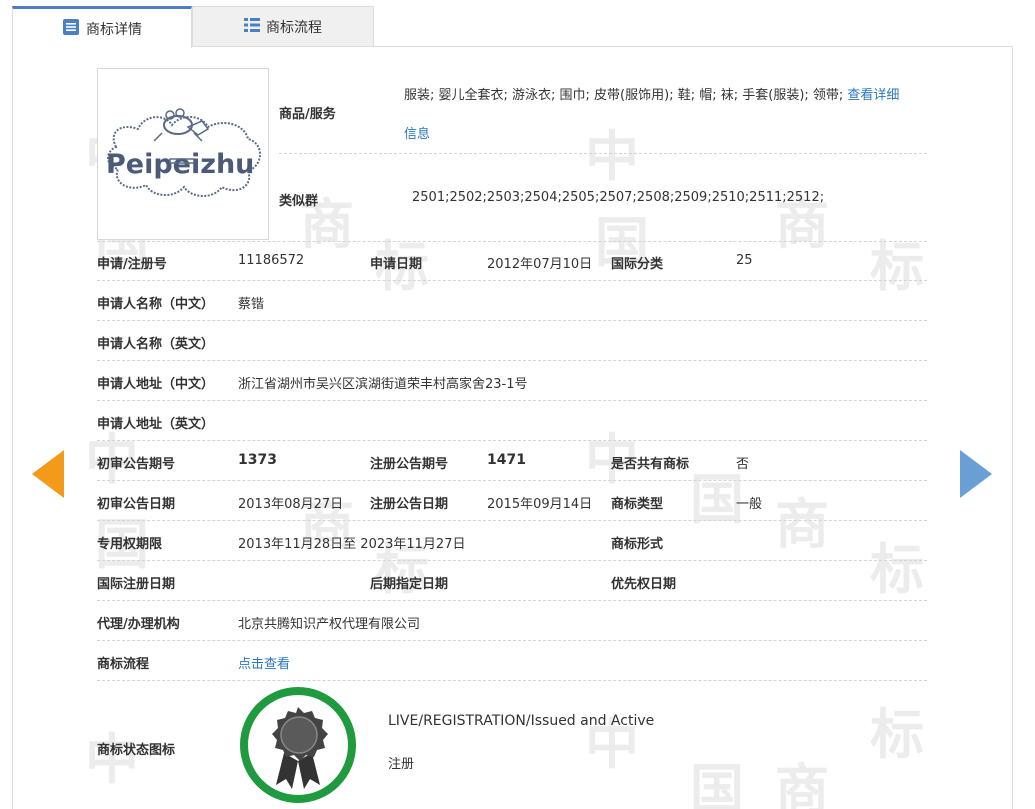 This screenshot has height=809, width=1035. What do you see at coordinates (409, 584) in the screenshot?
I see `later-designation-date-label: 后期指定日期` at bounding box center [409, 584].